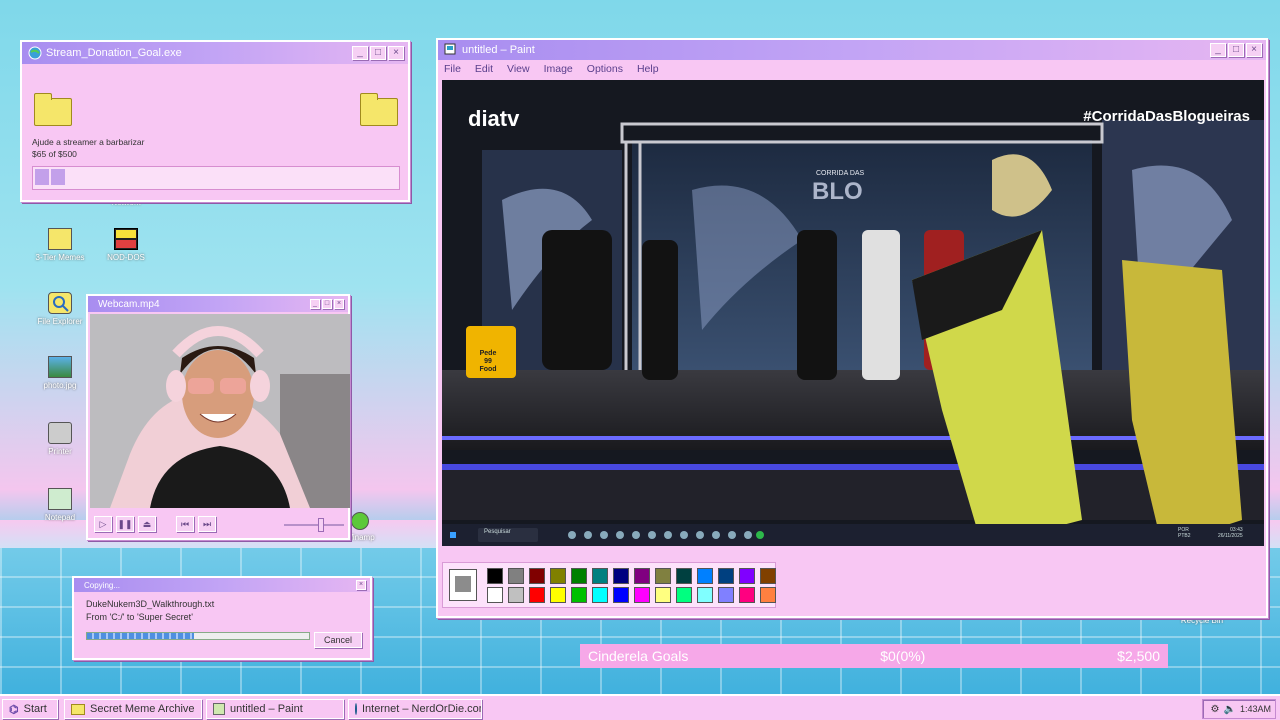  What do you see at coordinates (222, 585) in the screenshot?
I see `copy-titlebar: Copying... ×` at bounding box center [222, 585].